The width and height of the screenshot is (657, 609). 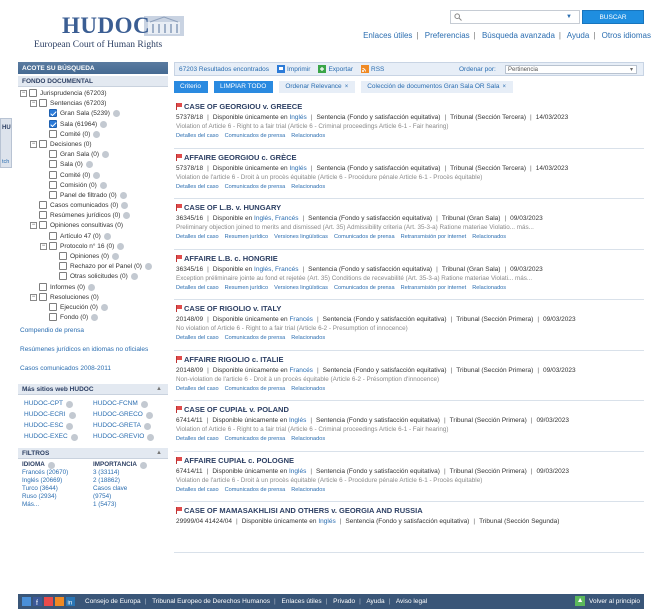 I want to click on site-link: HUDOC-GRECO, so click(x=127, y=414).